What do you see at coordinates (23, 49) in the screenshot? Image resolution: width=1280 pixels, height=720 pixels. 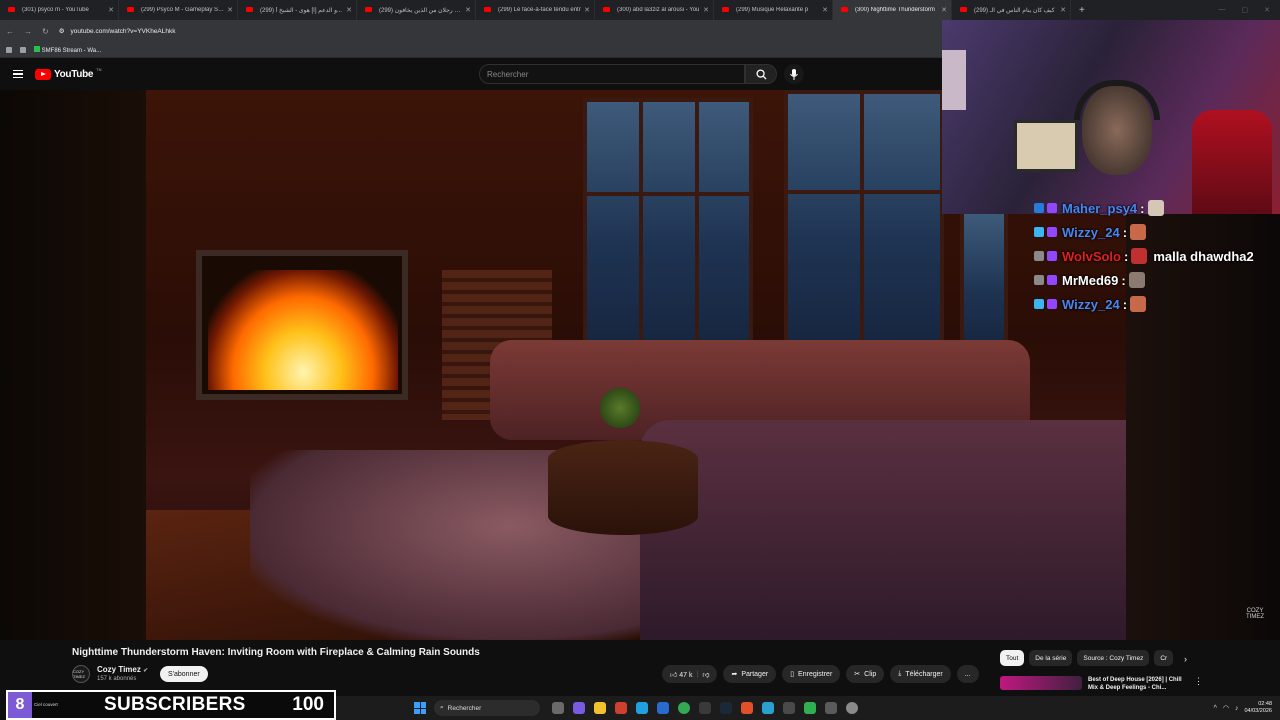 I see `grid-icon` at bounding box center [23, 49].